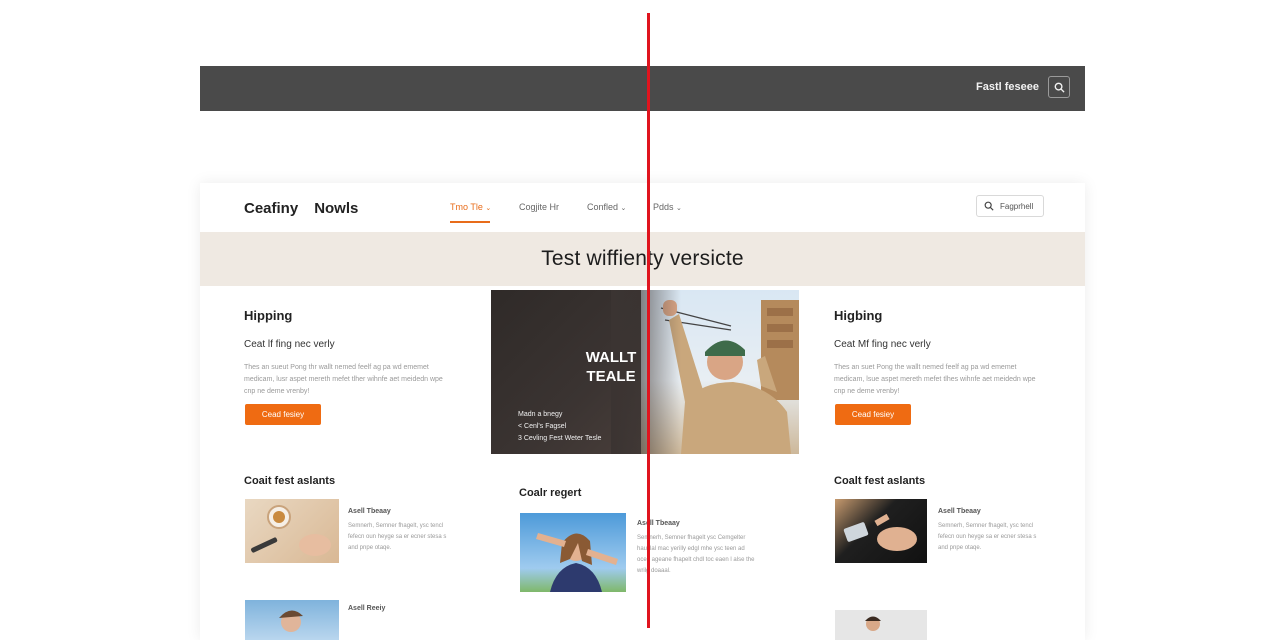 The height and width of the screenshot is (640, 1280). What do you see at coordinates (540, 414) in the screenshot?
I see `feature-list-item: Madn a bnegy` at bounding box center [540, 414].